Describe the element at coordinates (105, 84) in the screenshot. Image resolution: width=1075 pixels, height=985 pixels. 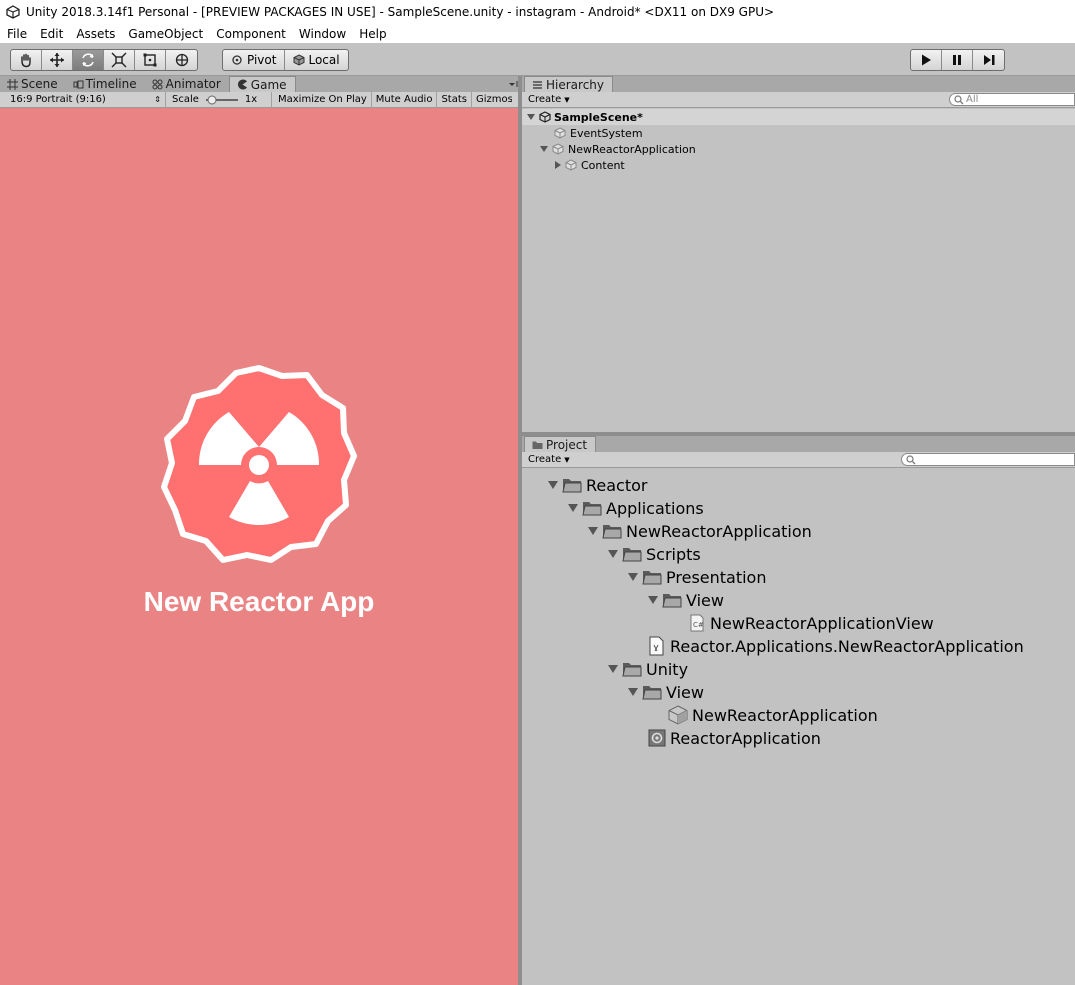
I see `tab-timeline: Timeline` at that location.